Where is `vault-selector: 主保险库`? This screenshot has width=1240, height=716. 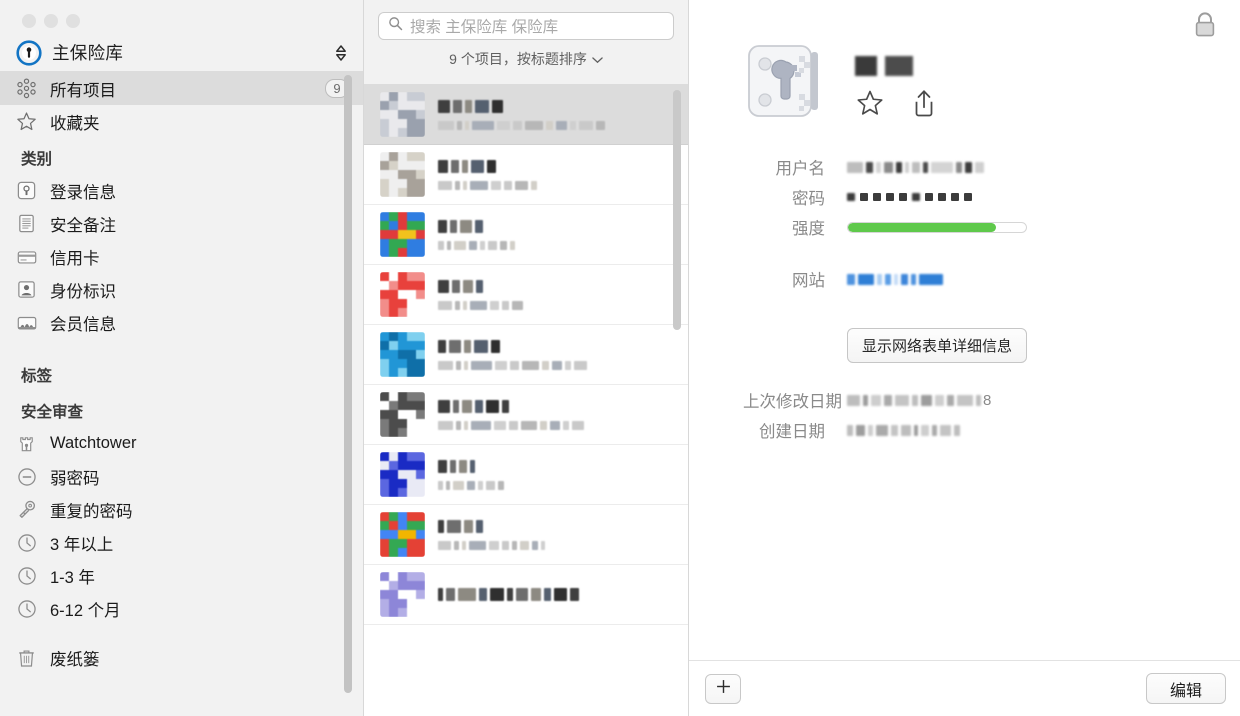 vault-selector: 主保险库 is located at coordinates (181, 53).